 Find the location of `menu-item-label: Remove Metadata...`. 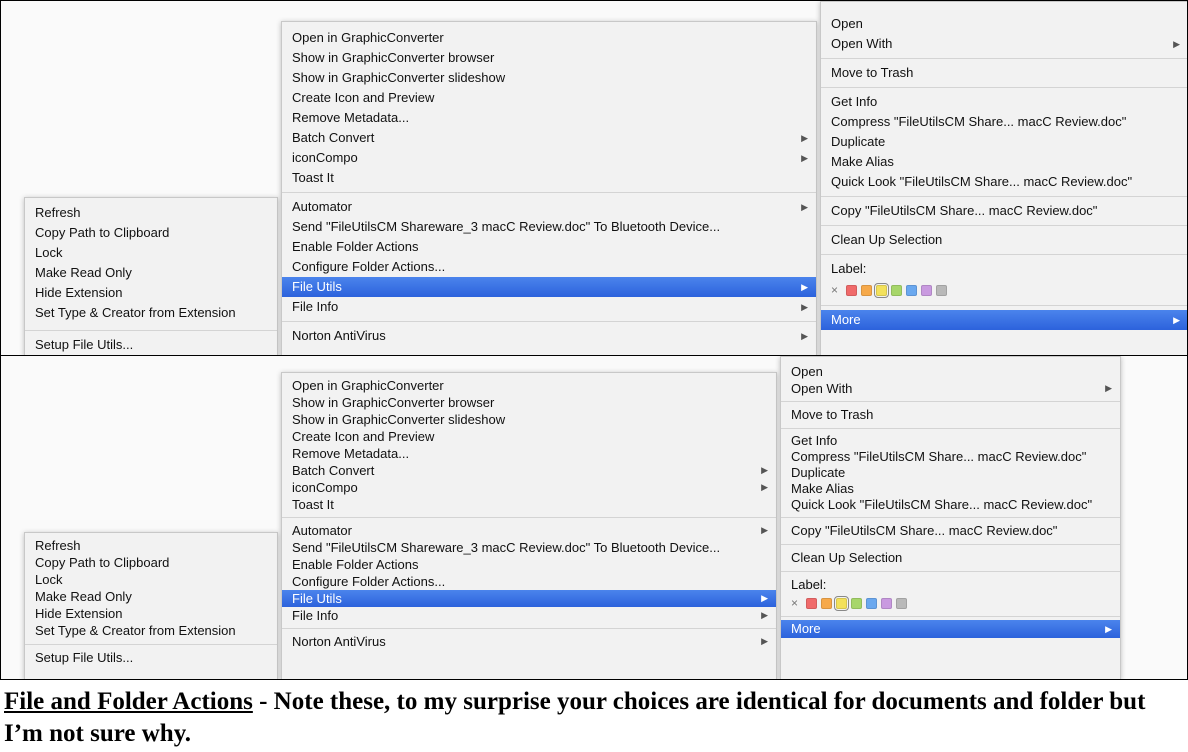

menu-item-label: Remove Metadata... is located at coordinates (351, 117).